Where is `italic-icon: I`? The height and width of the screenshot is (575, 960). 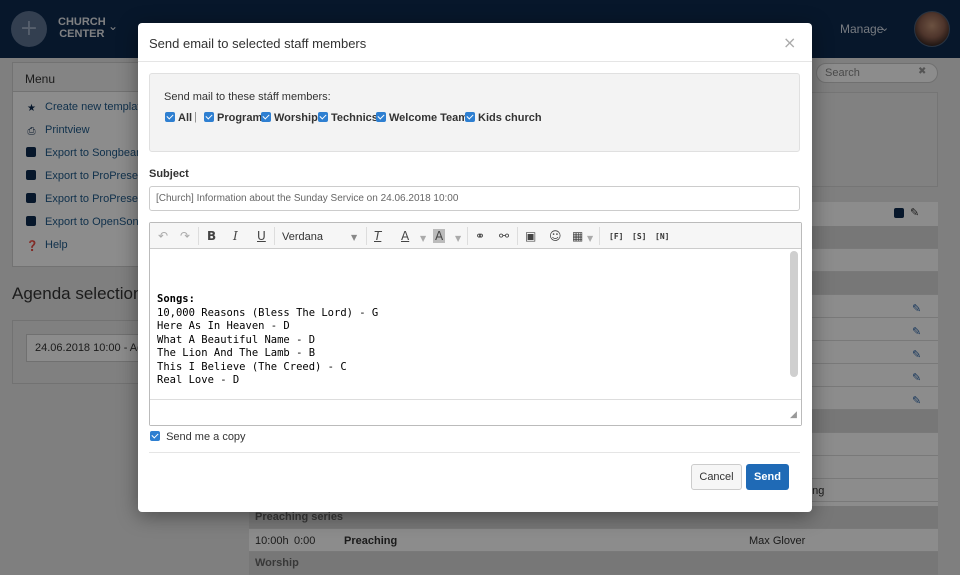
italic-icon: I is located at coordinates (235, 236).